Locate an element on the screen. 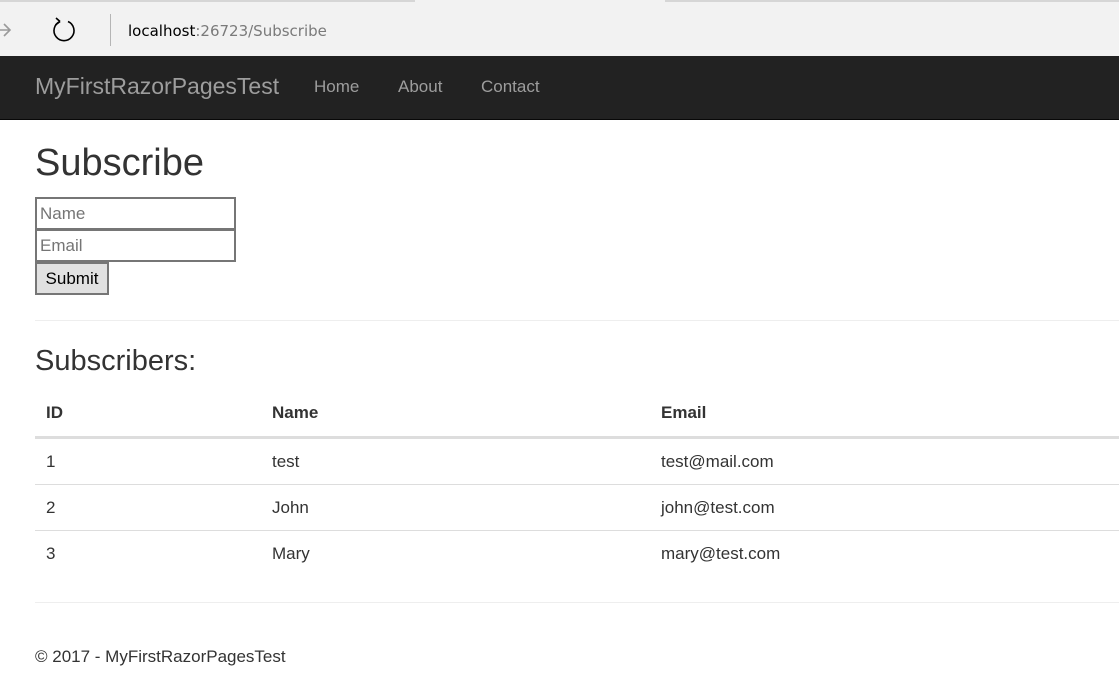 The height and width of the screenshot is (677, 1119). url-host: localhost is located at coordinates (162, 31).